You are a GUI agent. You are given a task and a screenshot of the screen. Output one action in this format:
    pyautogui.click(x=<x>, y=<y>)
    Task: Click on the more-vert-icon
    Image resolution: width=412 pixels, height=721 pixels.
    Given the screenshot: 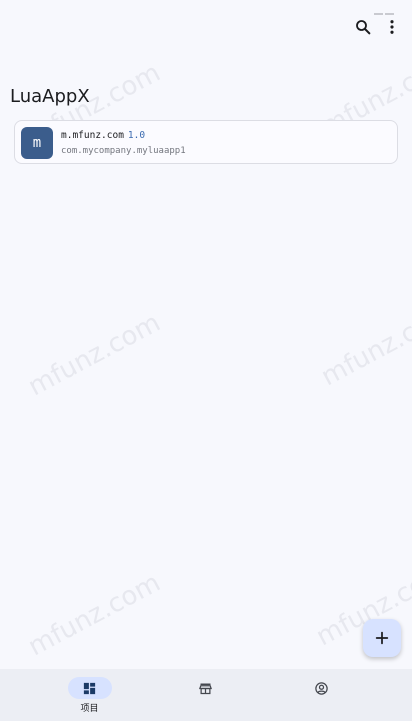 What is the action you would take?
    pyautogui.click(x=392, y=27)
    